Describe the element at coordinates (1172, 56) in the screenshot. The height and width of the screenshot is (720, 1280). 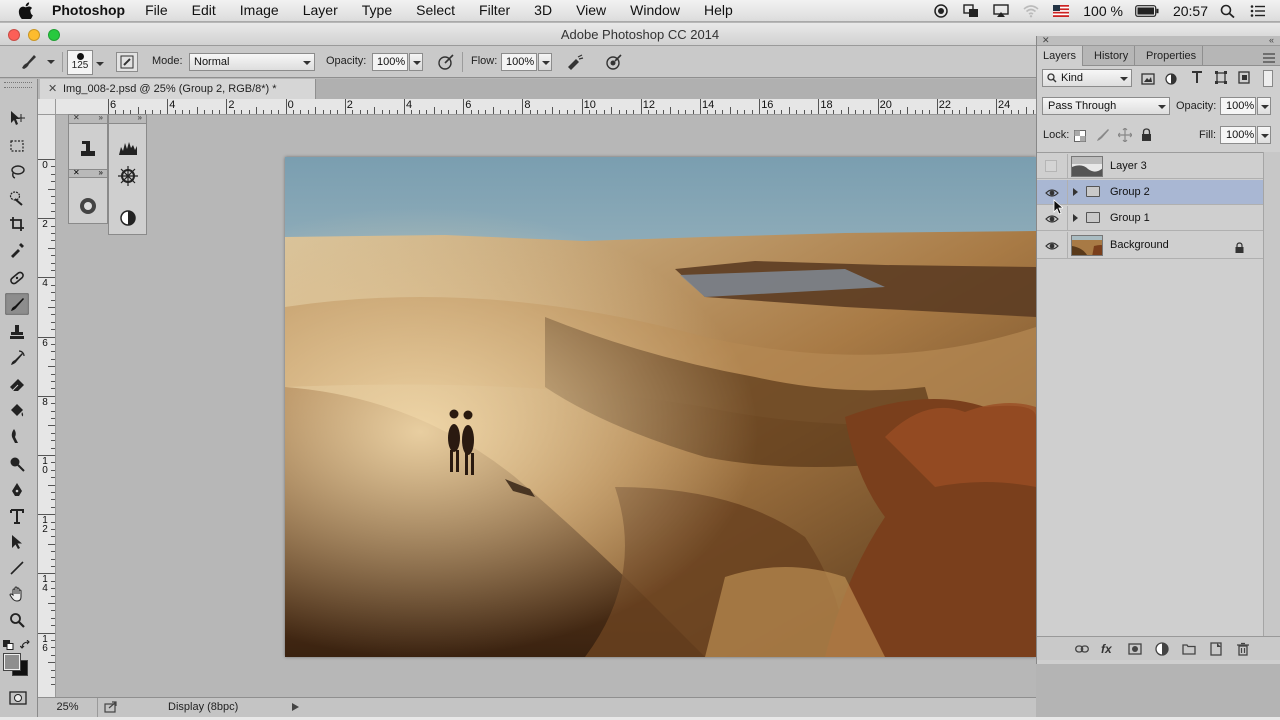
I see `tab-properties: Properties` at that location.